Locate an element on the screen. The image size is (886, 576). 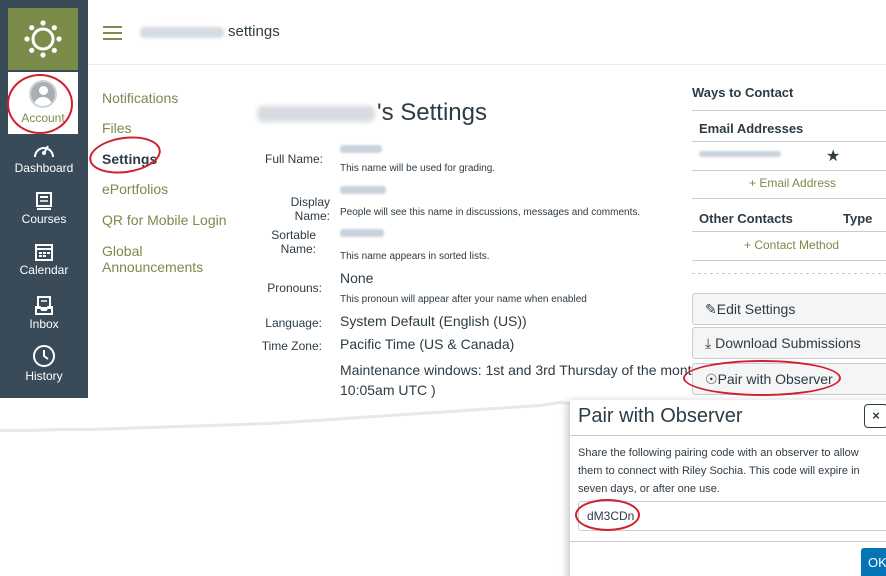
nav-inbox-label: Inbox is located at coordinates (44, 324).